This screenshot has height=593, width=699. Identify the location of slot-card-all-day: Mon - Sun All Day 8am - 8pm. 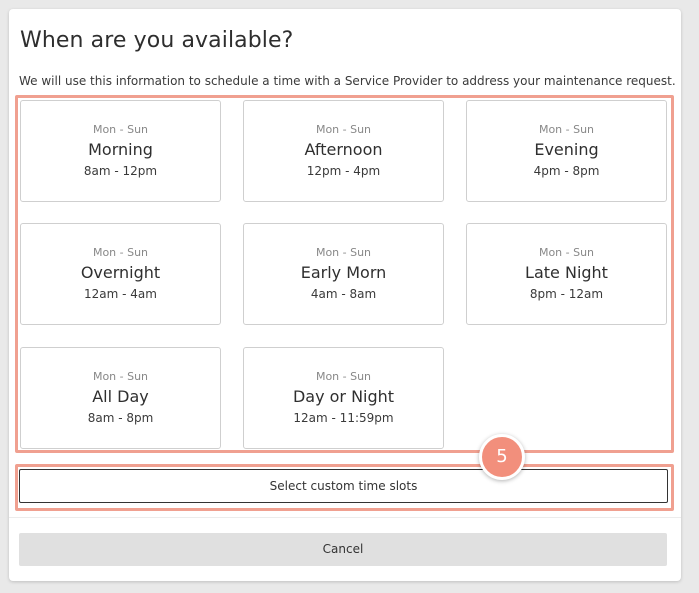
(120, 398).